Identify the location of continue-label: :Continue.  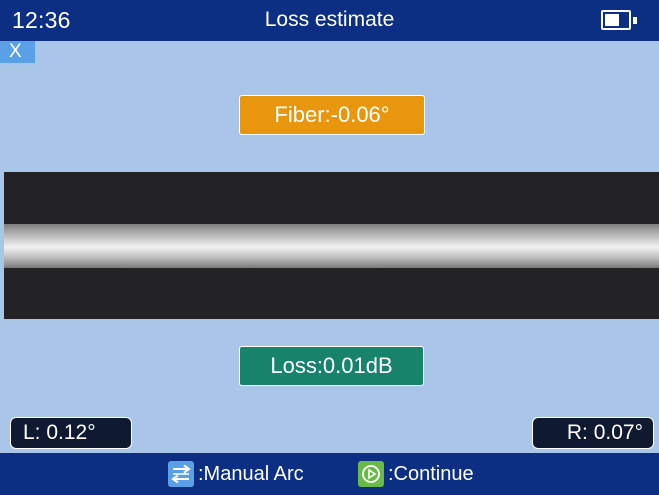
(431, 473).